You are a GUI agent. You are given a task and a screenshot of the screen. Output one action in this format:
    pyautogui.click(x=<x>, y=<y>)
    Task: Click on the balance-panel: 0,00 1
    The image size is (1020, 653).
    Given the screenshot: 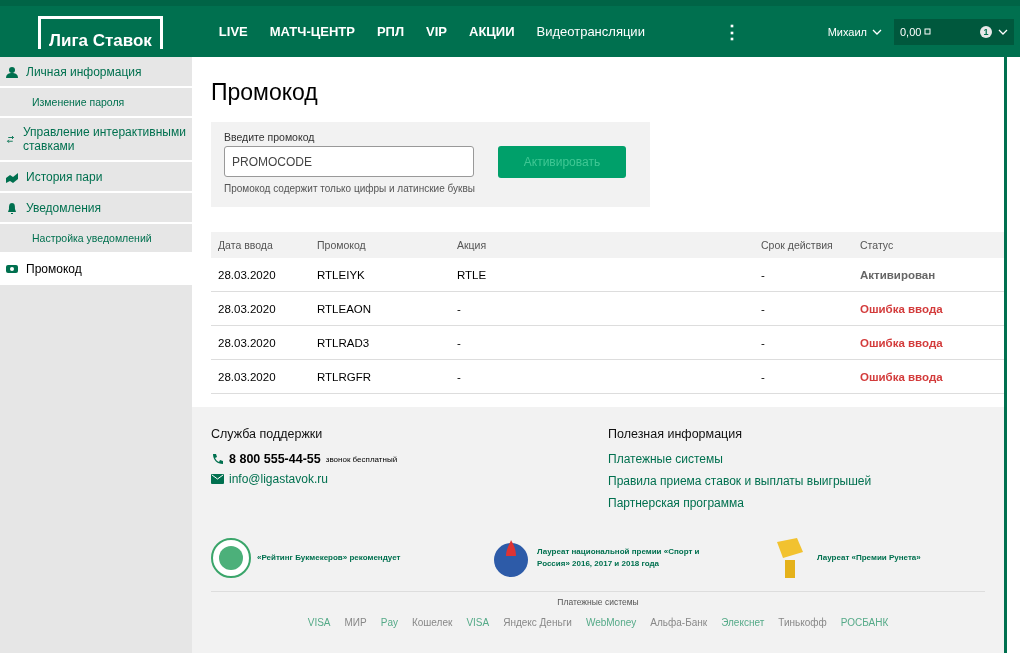 What is the action you would take?
    pyautogui.click(x=954, y=31)
    